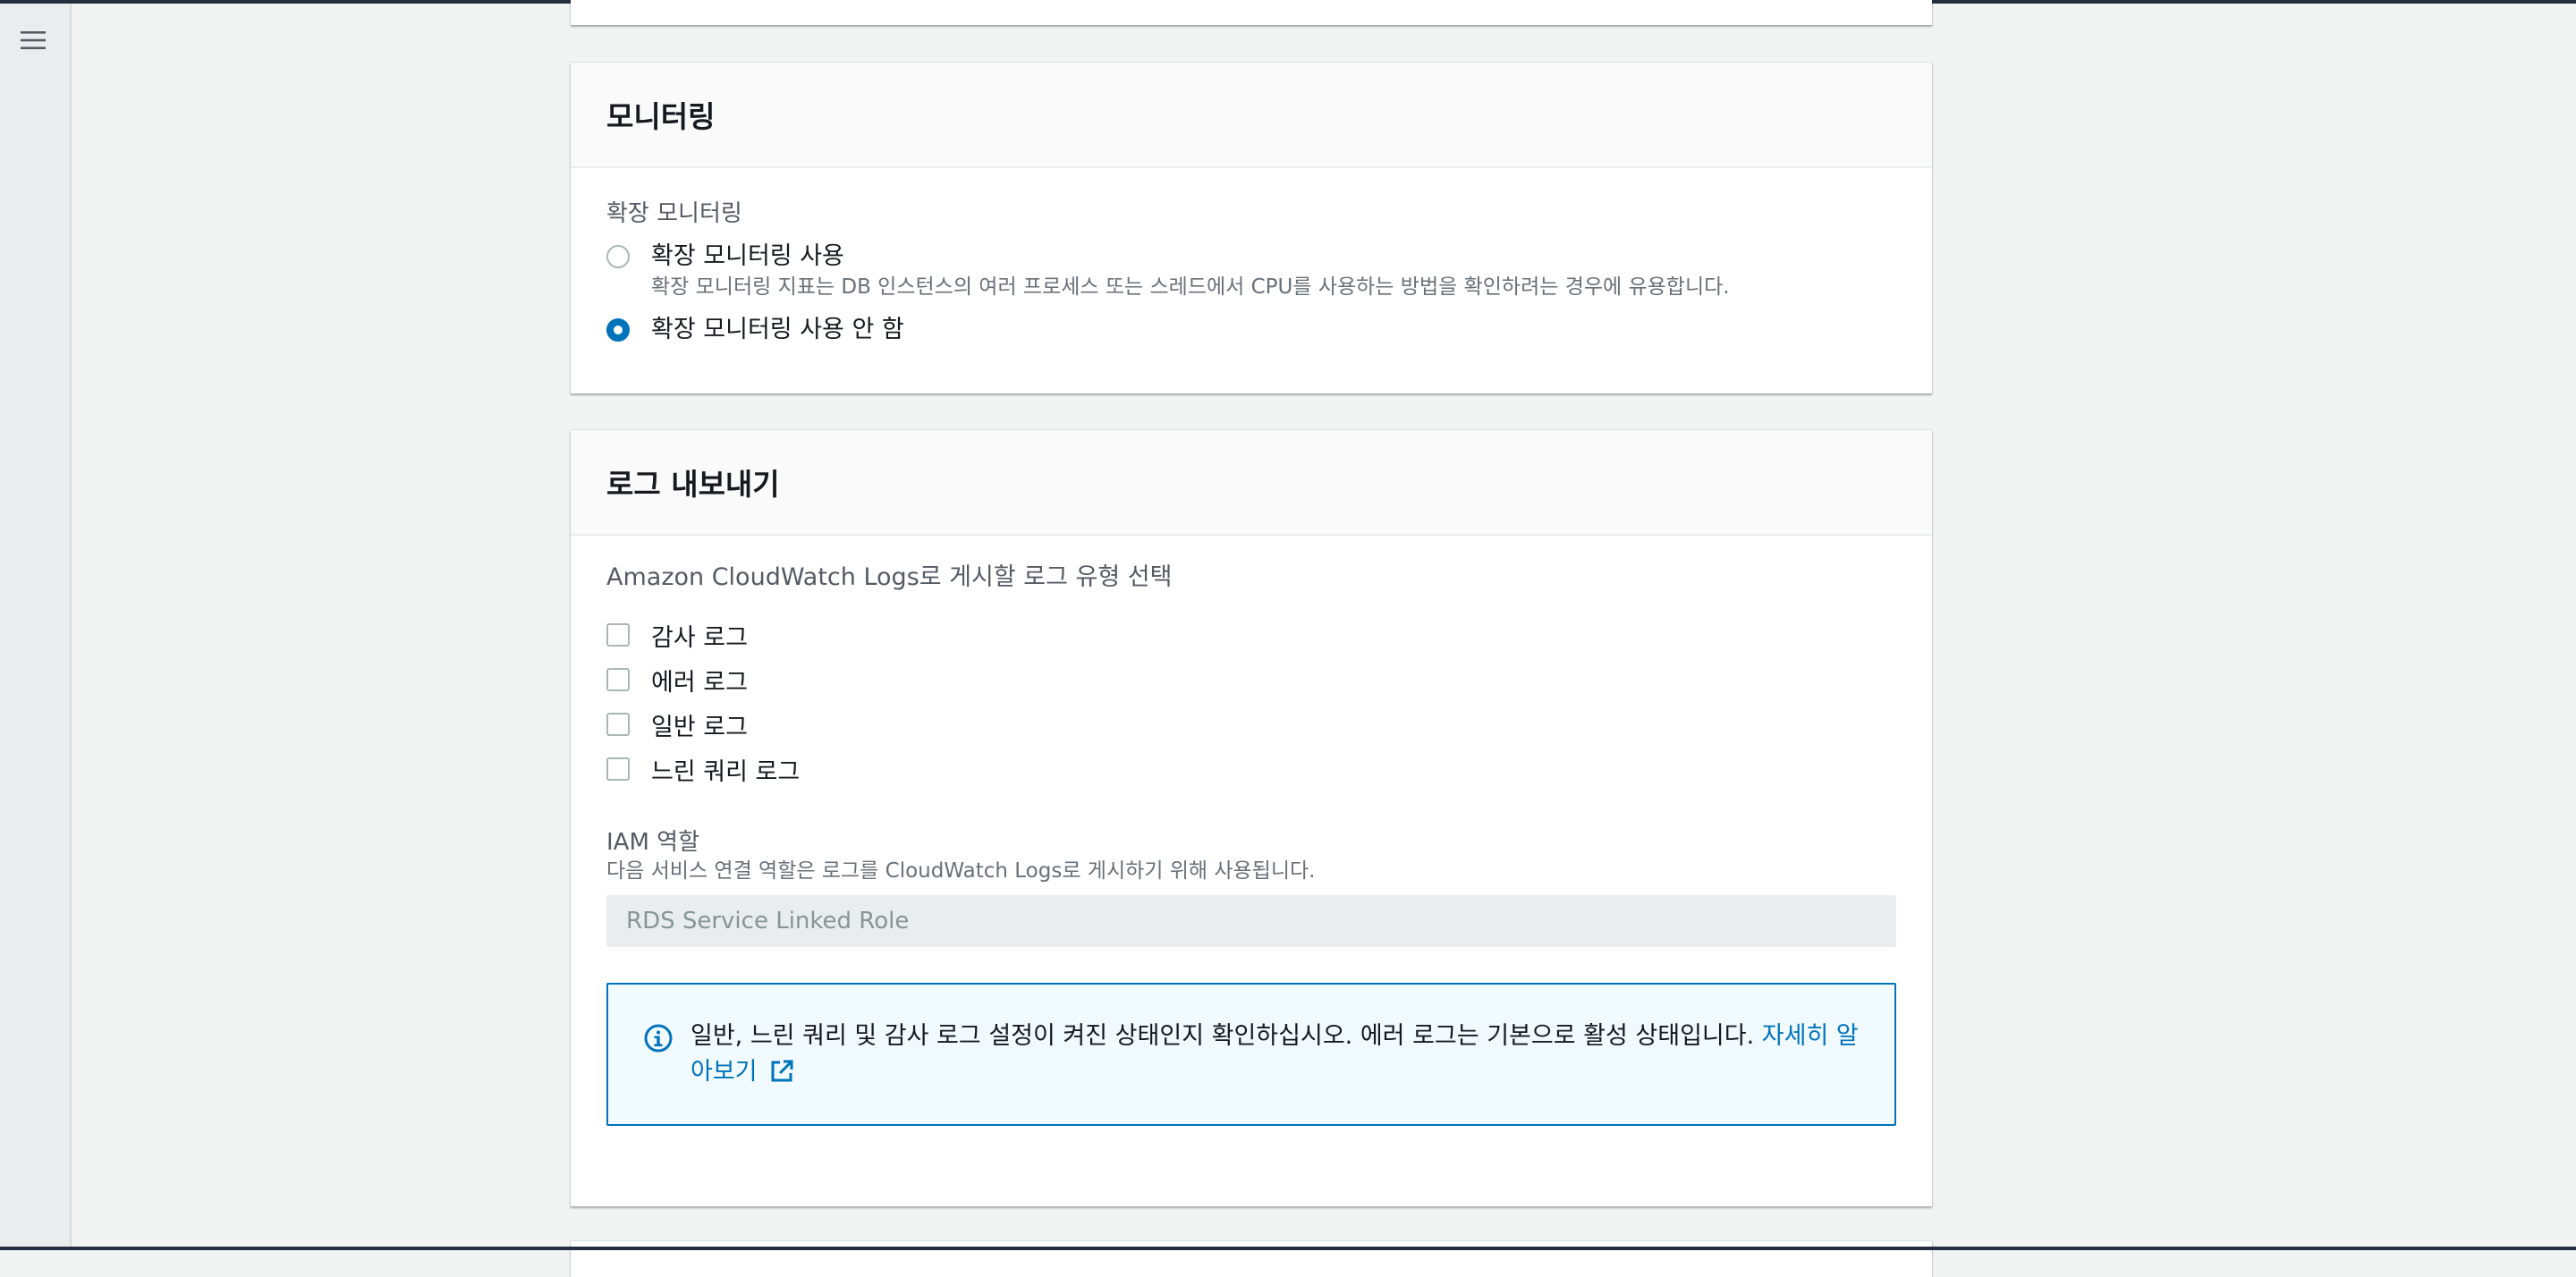 The width and height of the screenshot is (2576, 1277). I want to click on log-types-label: Amazon CloudWatch Logs로 게시할 로그 유형 선택, so click(889, 577).